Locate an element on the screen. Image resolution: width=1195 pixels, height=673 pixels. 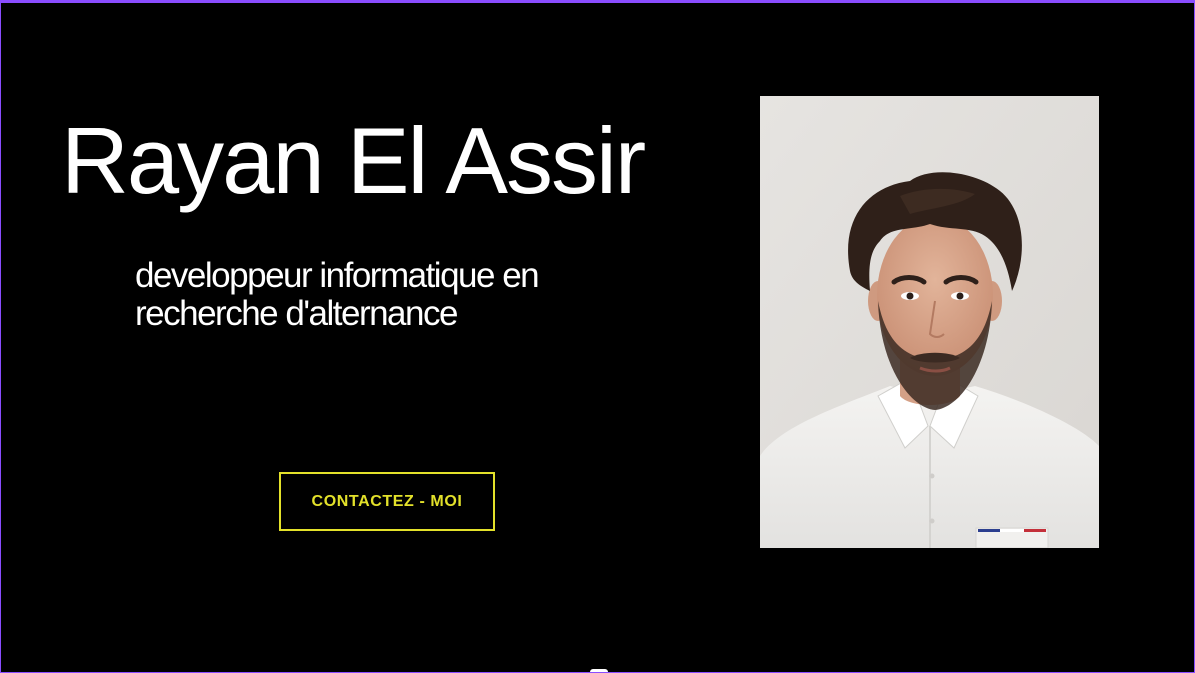
contact-button: CONTACTEZ - MOI is located at coordinates (387, 501).